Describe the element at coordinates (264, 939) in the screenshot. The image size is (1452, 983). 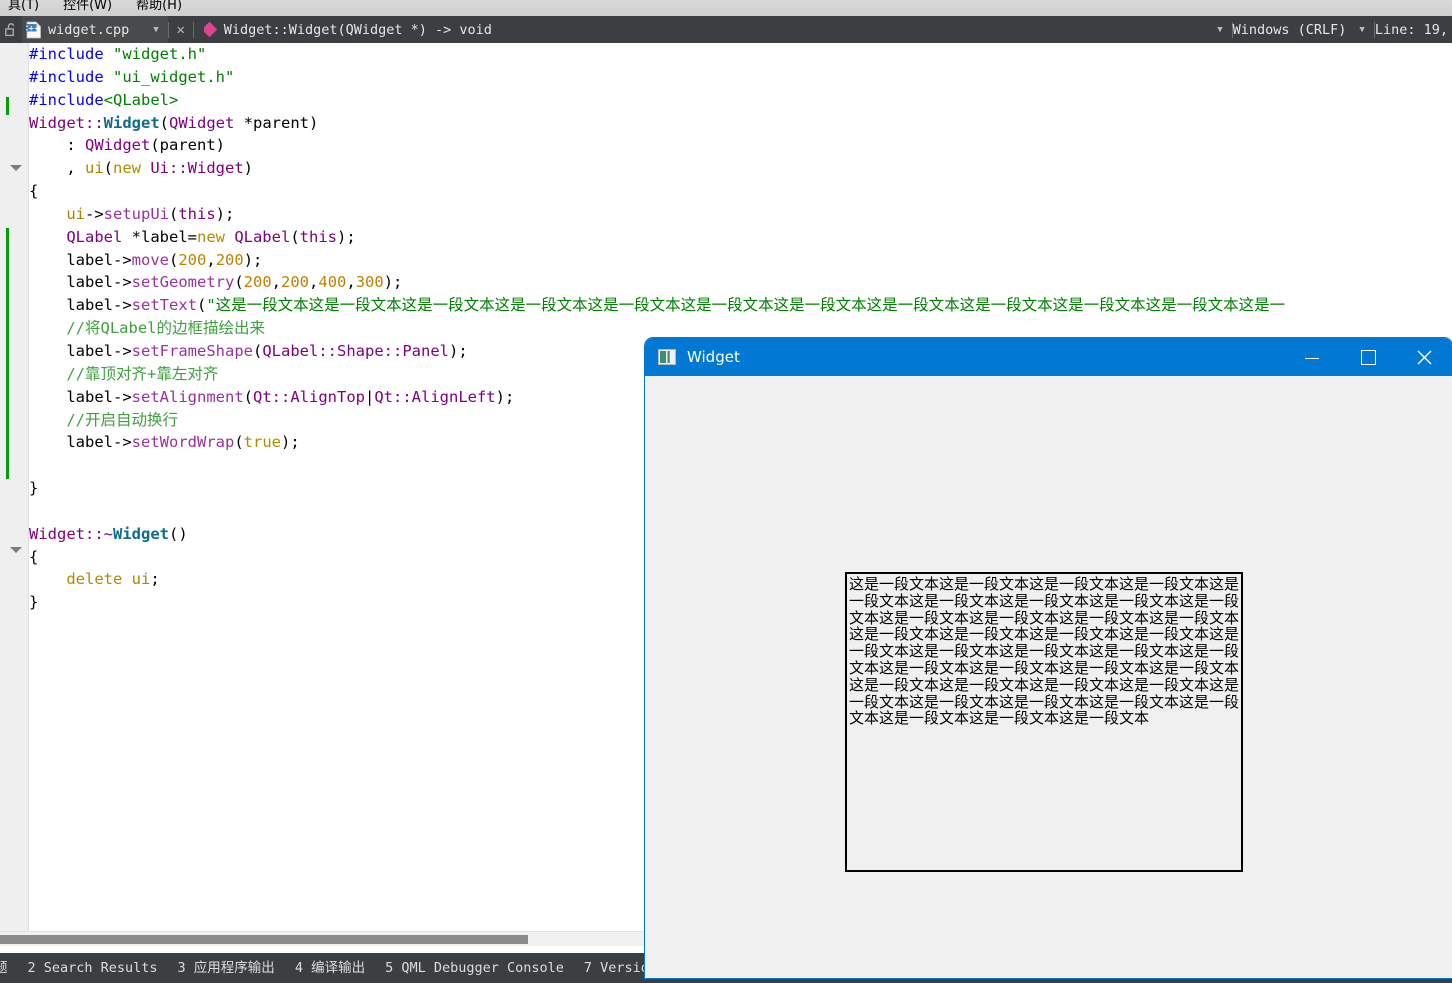
I see `scrollbar-thumb` at that location.